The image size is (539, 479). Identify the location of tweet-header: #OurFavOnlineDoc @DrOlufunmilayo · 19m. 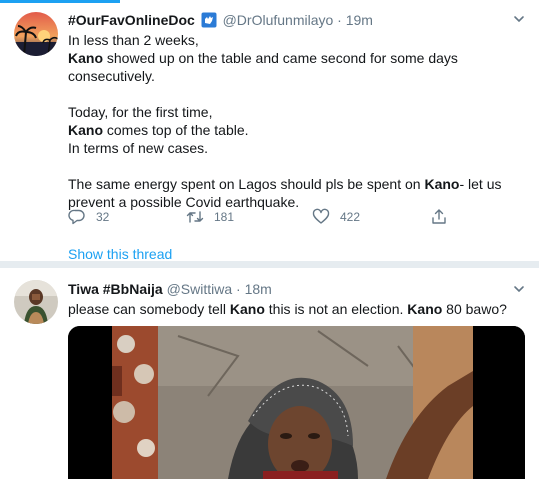
(220, 20).